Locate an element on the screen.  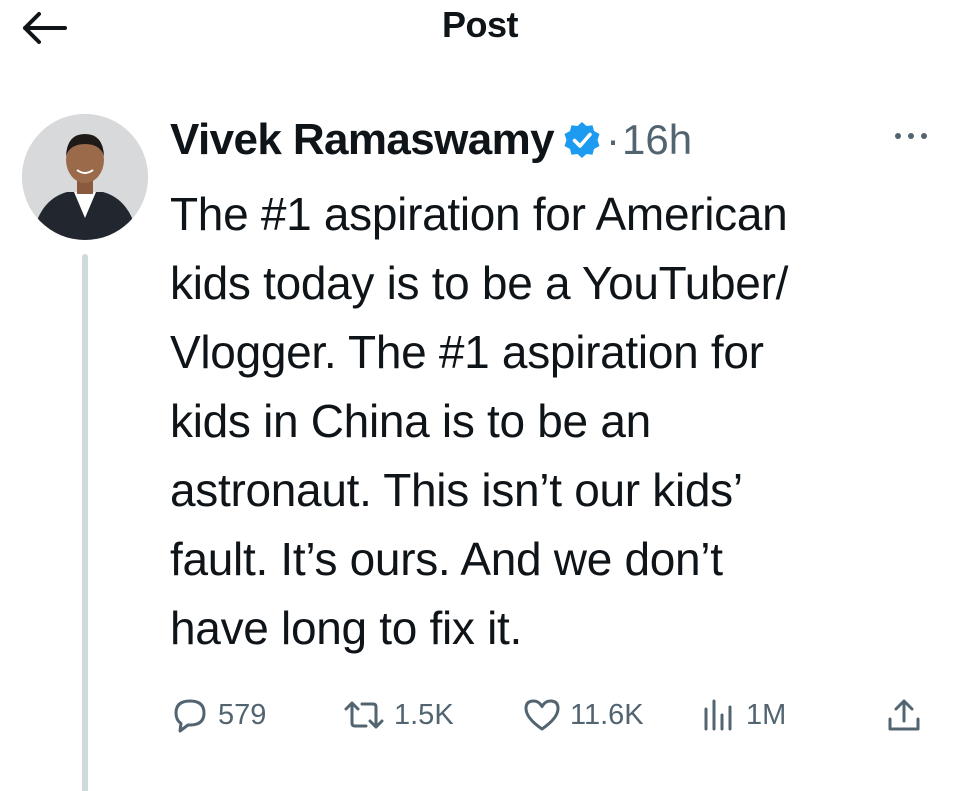
like-button: 11.6K is located at coordinates (583, 715).